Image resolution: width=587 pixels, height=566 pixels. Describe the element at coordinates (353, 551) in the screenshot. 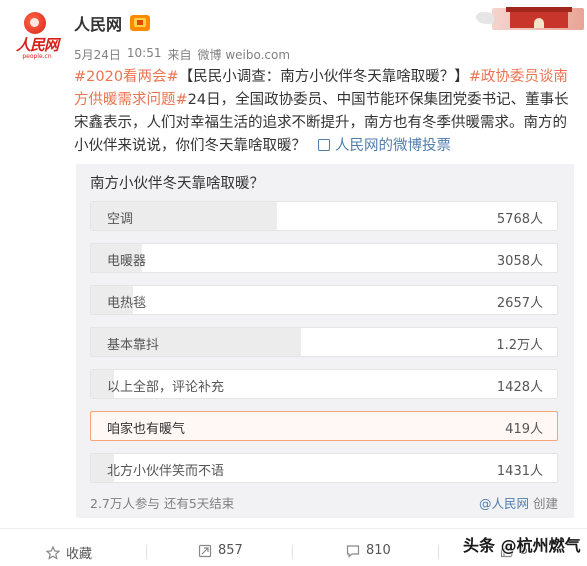

I see `comment-icon` at that location.